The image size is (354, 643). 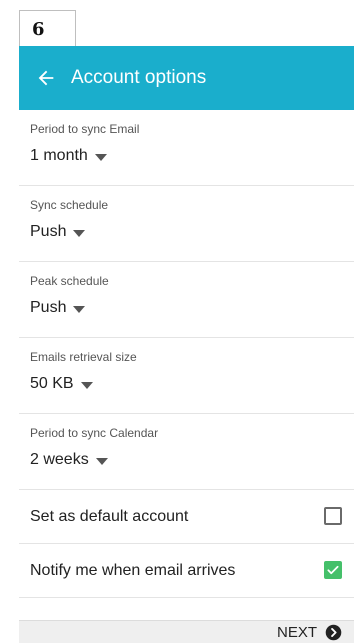 I want to click on default-account-checkbox, so click(x=333, y=516).